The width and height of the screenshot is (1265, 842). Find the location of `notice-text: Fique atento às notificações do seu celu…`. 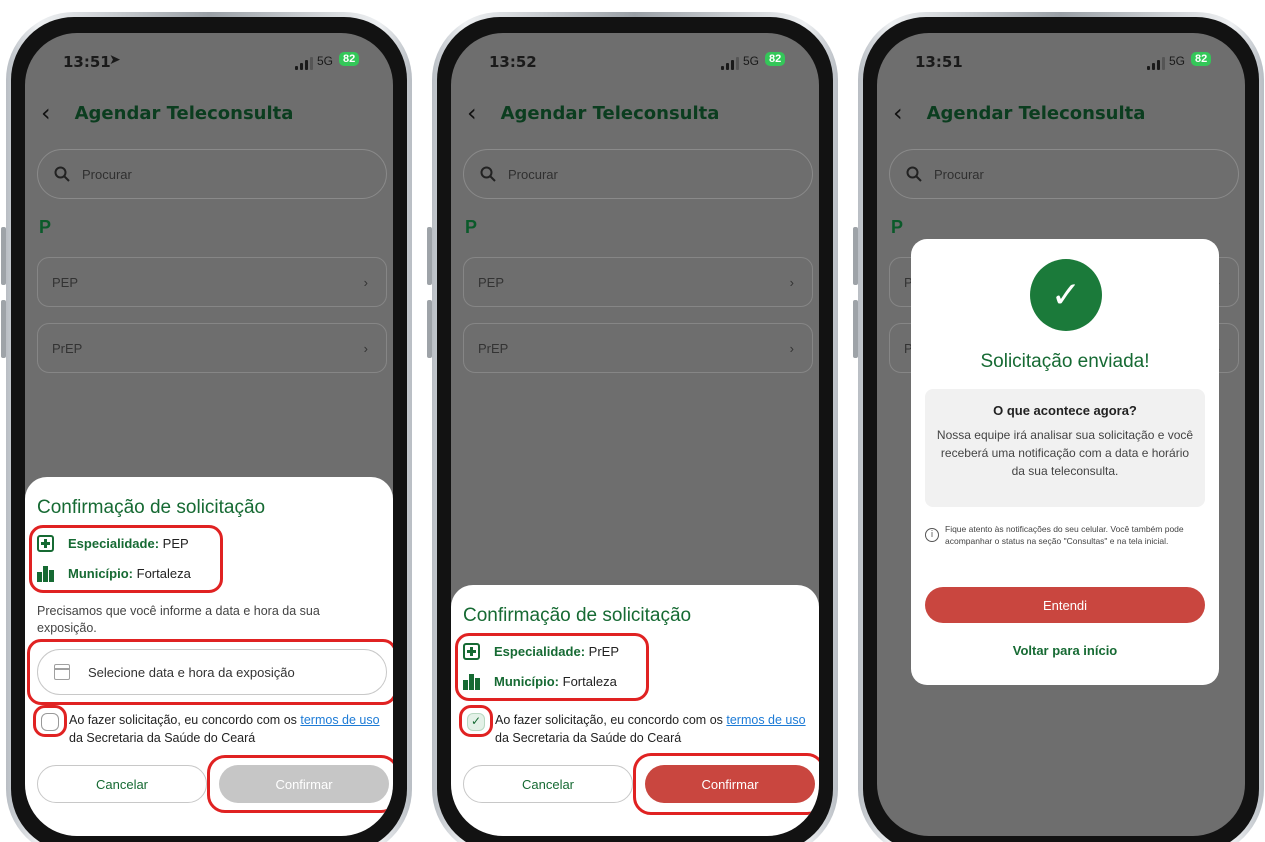

notice-text: Fique atento às notificações do seu celu… is located at coordinates (1064, 535).